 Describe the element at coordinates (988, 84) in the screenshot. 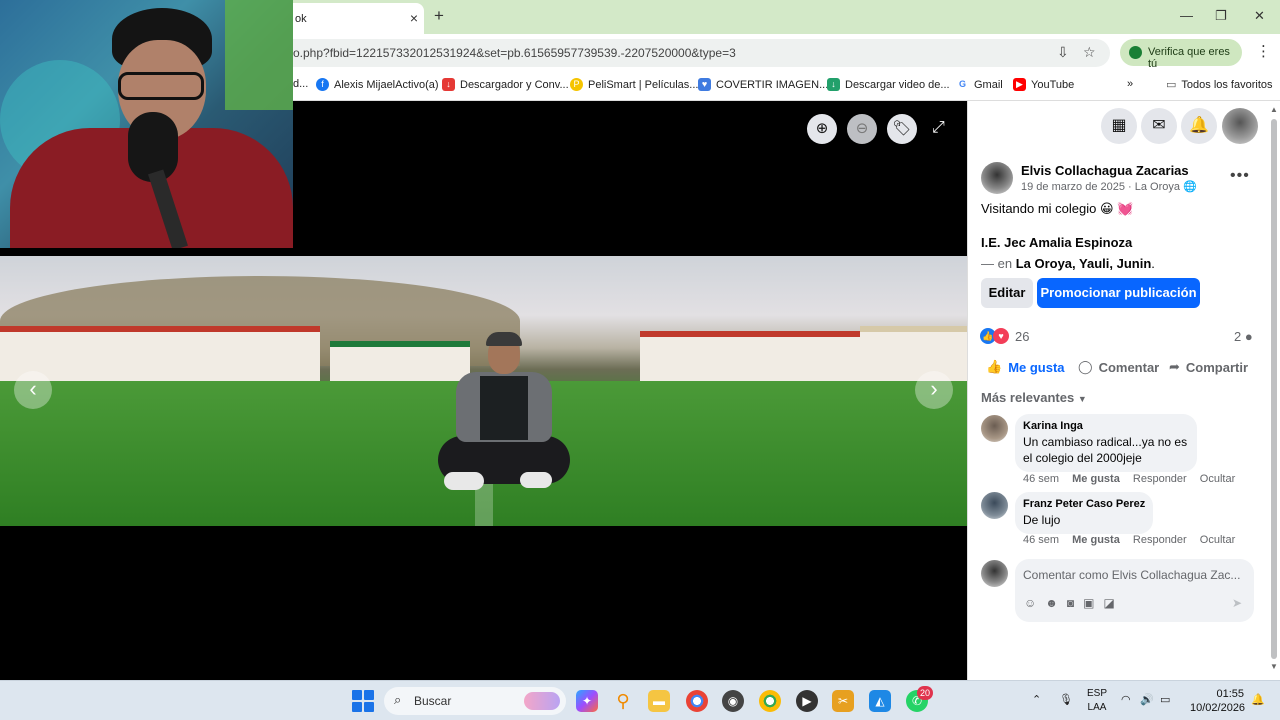

I see `bookmark-label: Gmail` at that location.